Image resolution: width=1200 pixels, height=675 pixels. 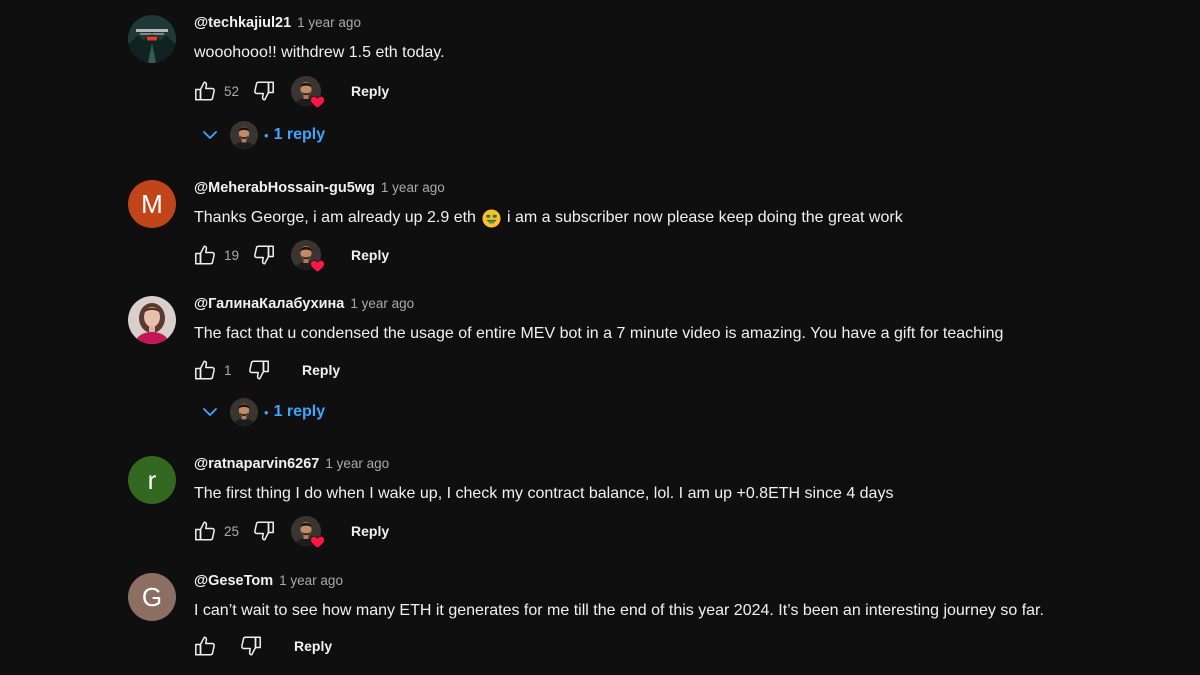 What do you see at coordinates (233, 581) in the screenshot?
I see `comment-author: @GeseTom` at bounding box center [233, 581].